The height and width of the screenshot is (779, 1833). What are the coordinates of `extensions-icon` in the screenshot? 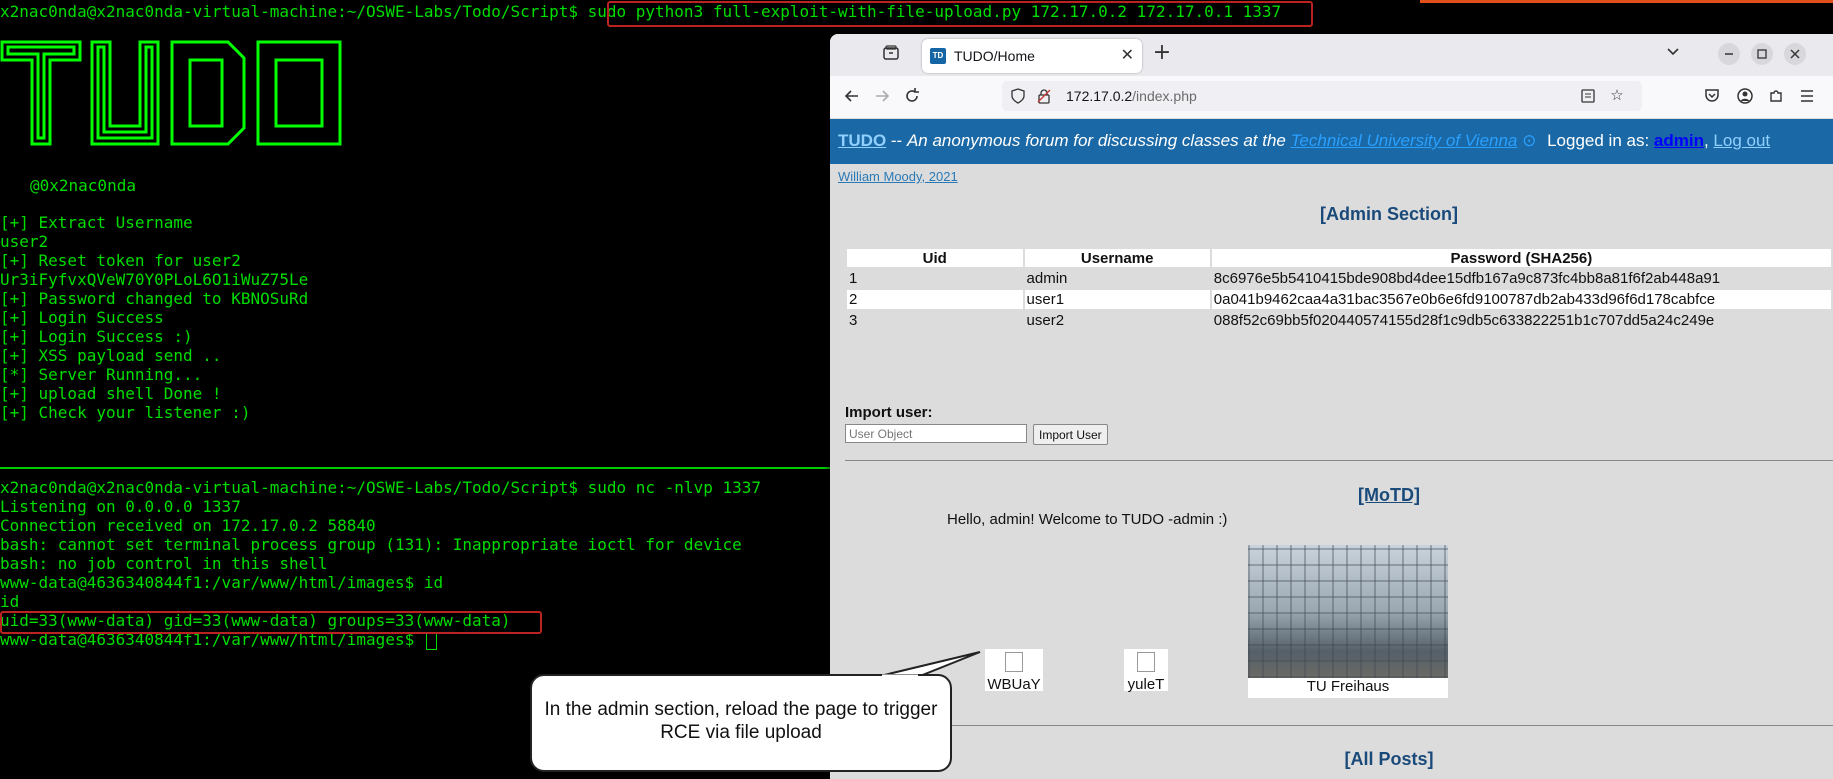 It's located at (1776, 98).